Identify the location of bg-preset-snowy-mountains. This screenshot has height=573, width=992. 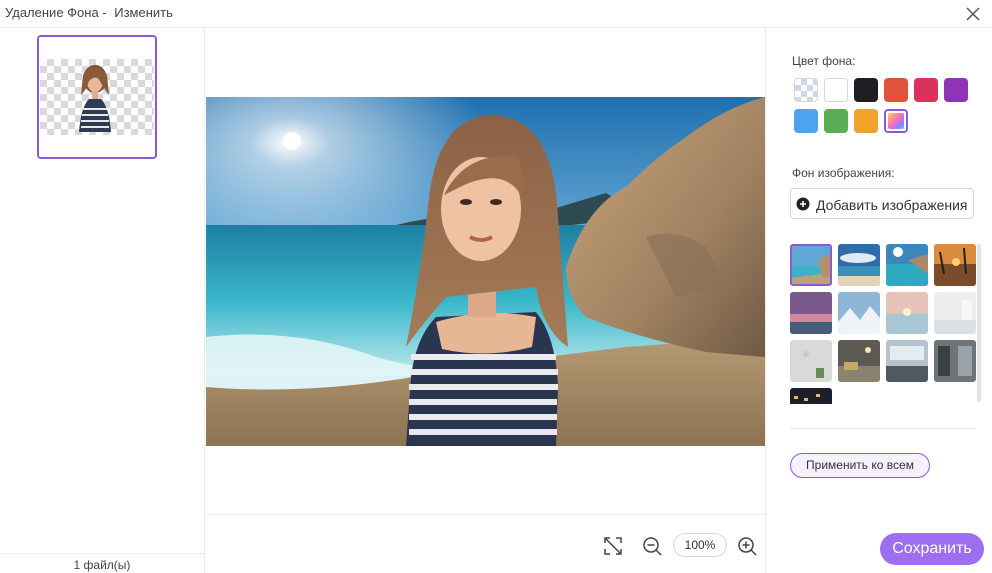
(859, 313).